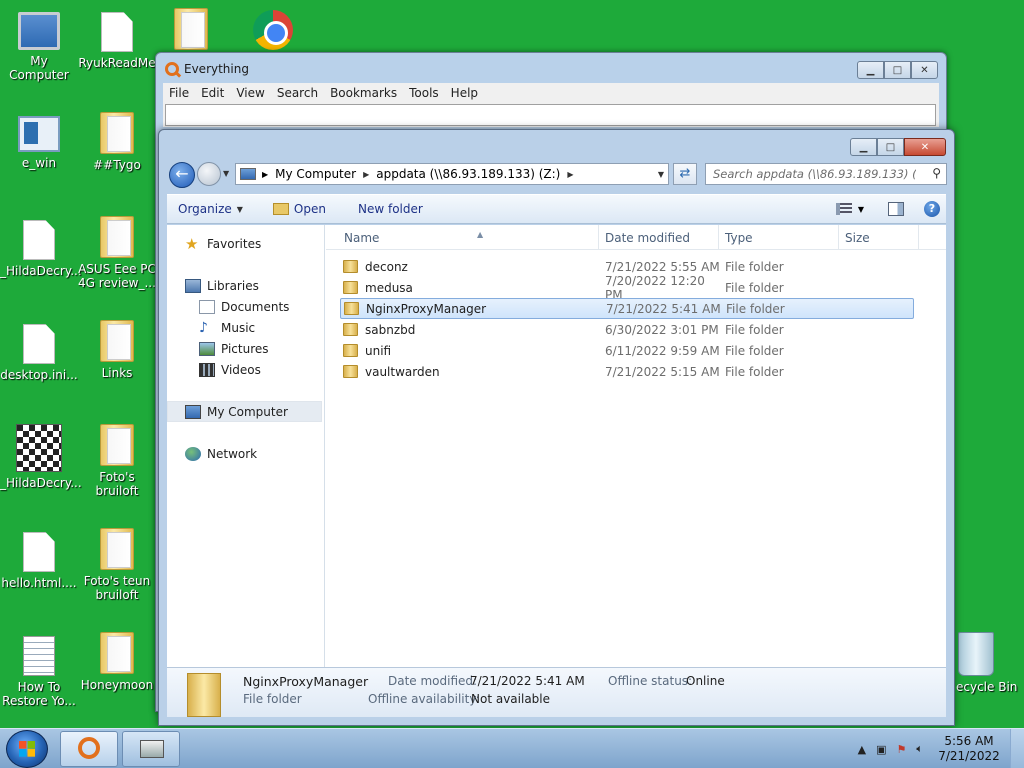 The image size is (1024, 768). Describe the element at coordinates (861, 209) in the screenshot. I see `views-chevron-down-icon: ▼` at that location.